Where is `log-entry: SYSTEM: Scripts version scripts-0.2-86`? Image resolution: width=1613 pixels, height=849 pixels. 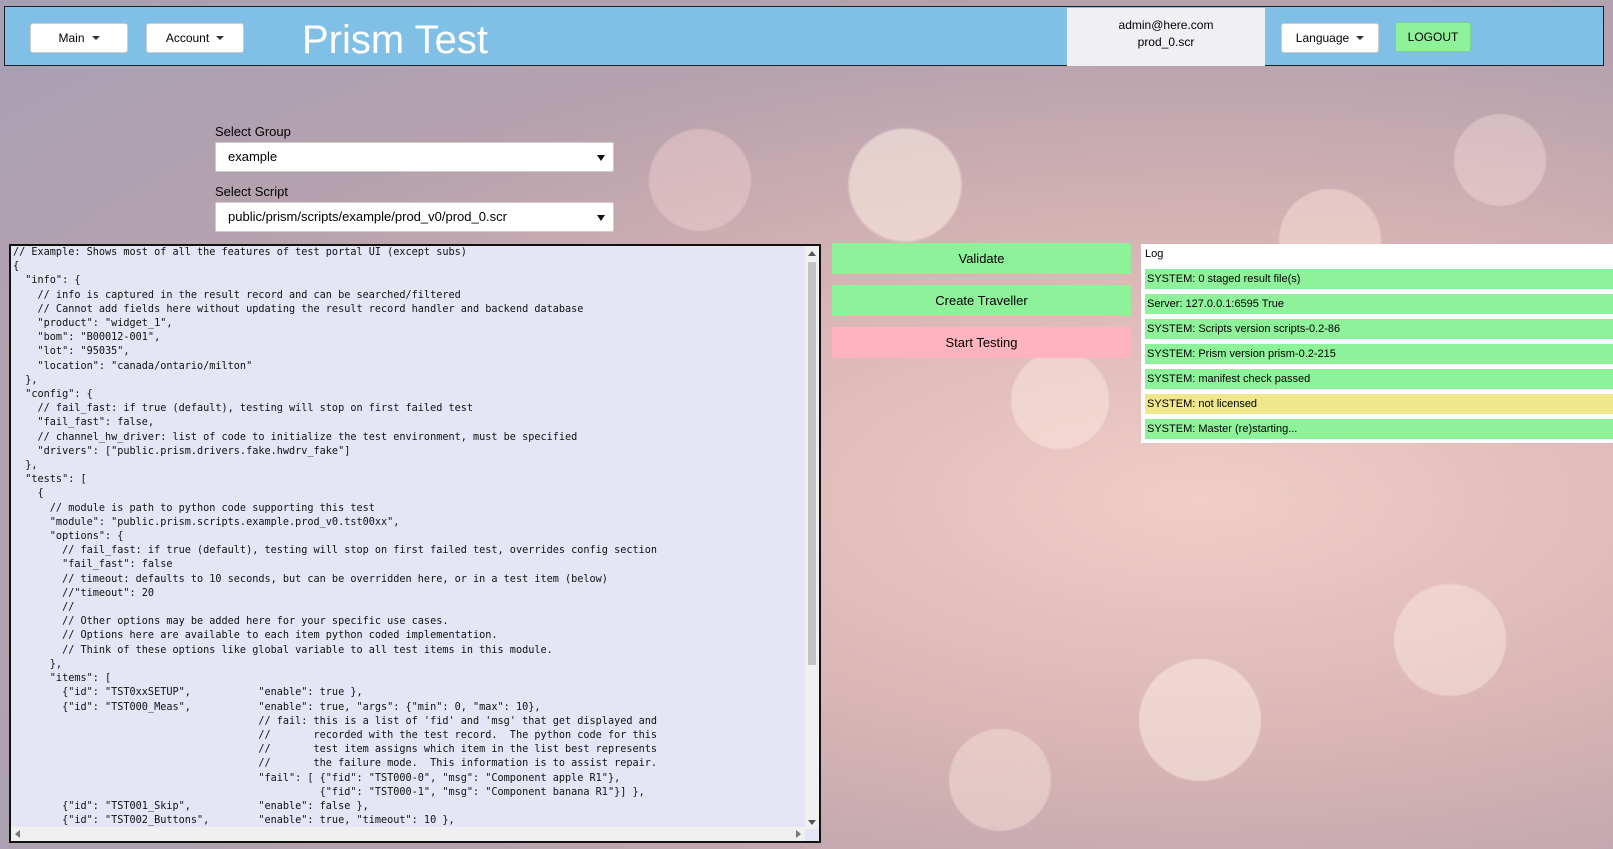 log-entry: SYSTEM: Scripts version scripts-0.2-86 is located at coordinates (1379, 329).